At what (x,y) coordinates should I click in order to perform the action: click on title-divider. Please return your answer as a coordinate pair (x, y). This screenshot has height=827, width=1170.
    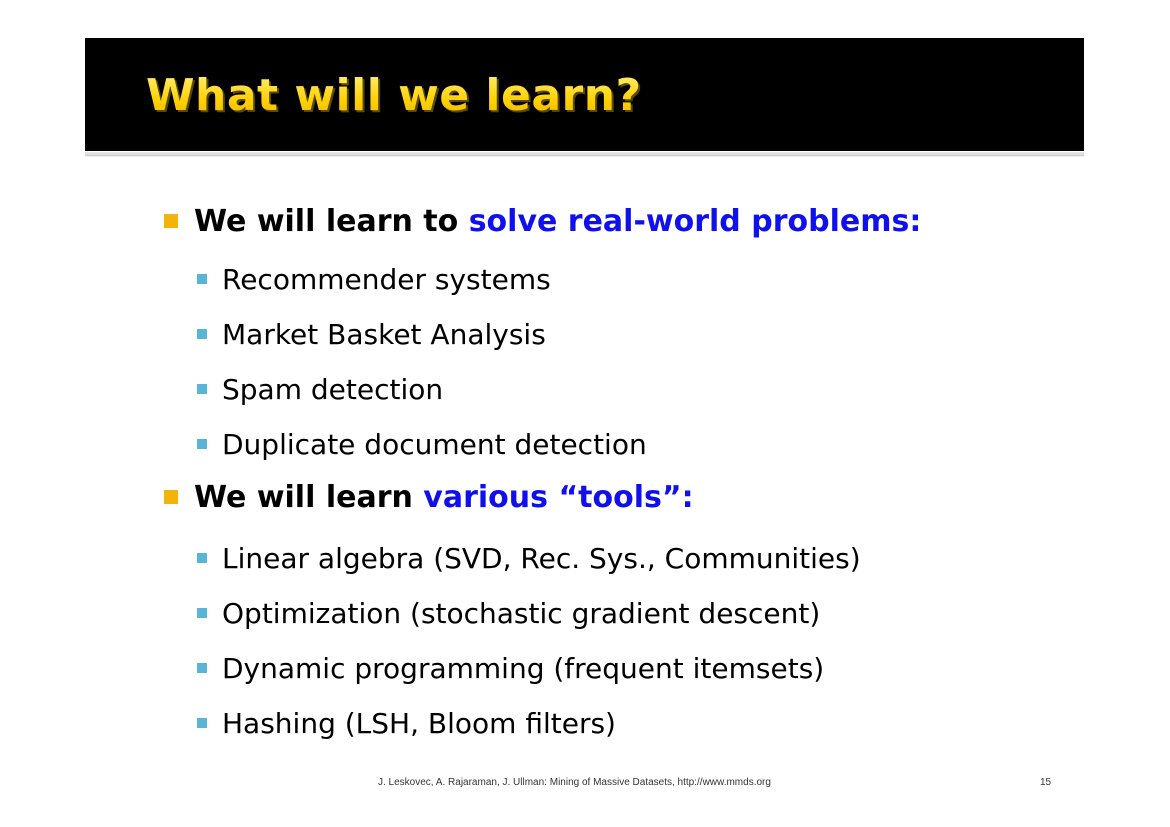
    Looking at the image, I should click on (584, 154).